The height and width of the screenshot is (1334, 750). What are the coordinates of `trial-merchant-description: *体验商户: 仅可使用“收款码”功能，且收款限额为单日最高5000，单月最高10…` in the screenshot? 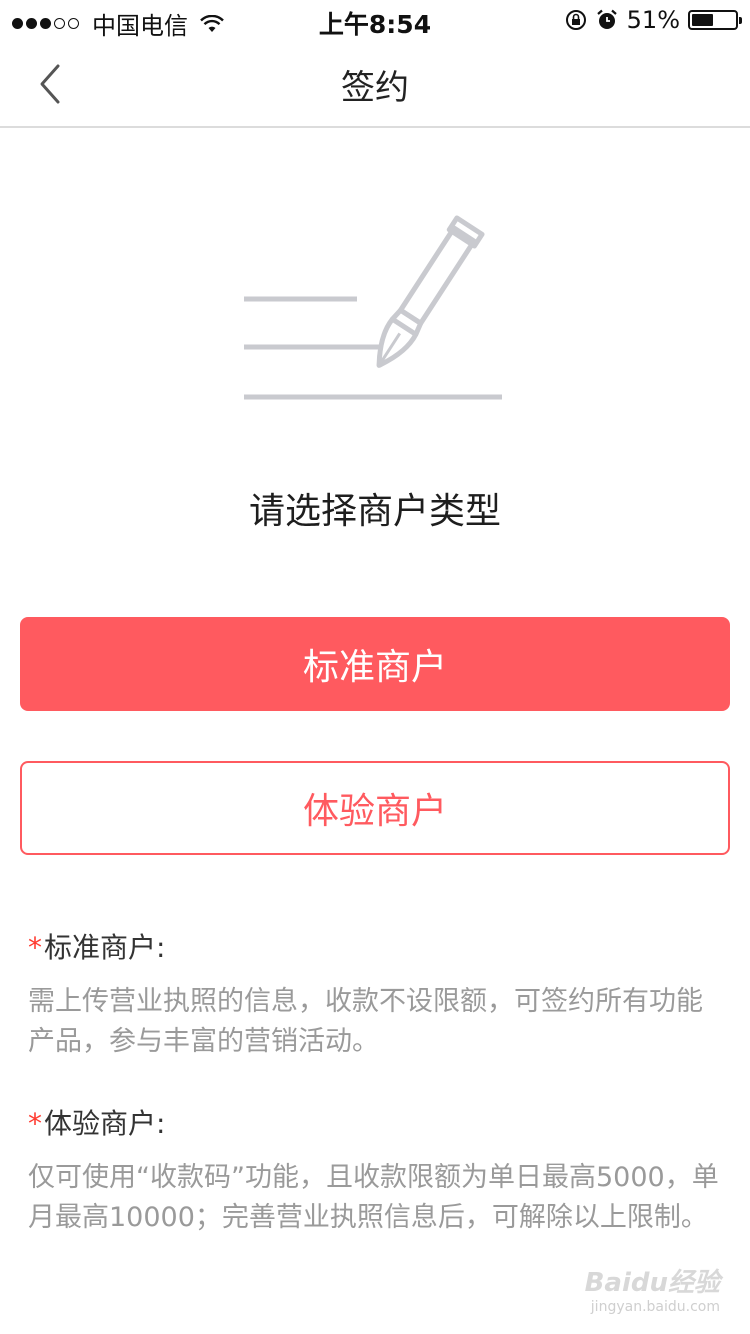 It's located at (375, 1170).